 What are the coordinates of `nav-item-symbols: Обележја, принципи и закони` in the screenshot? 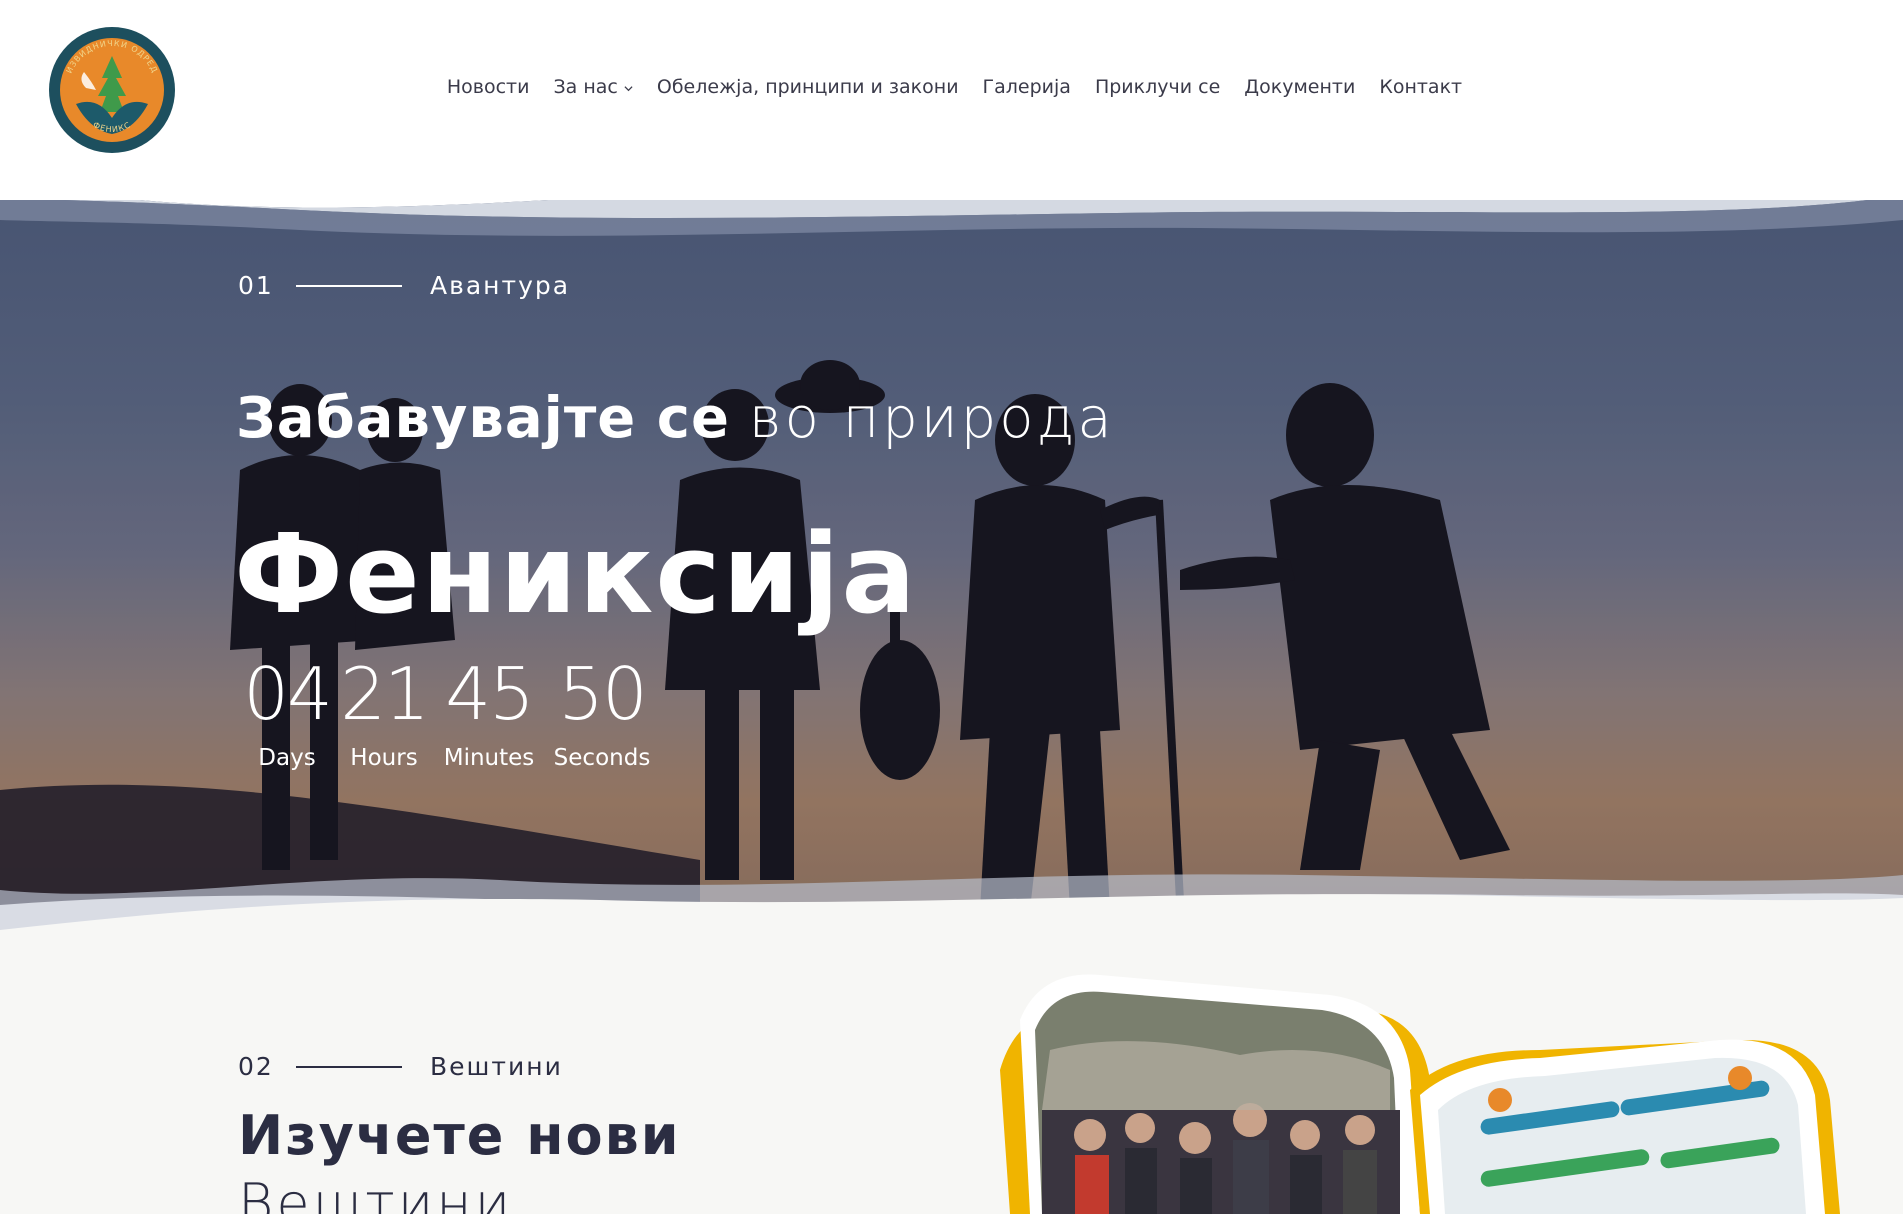 It's located at (808, 87).